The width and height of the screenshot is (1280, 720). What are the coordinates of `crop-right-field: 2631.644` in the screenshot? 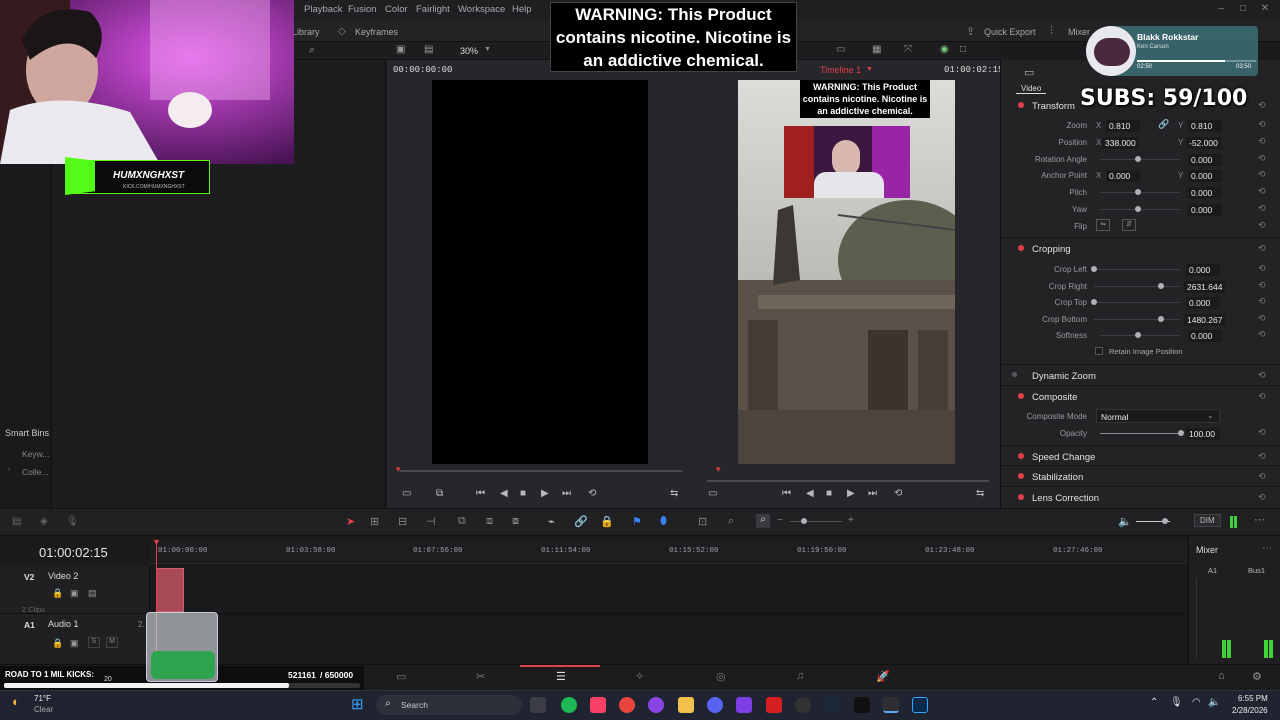 It's located at (1205, 287).